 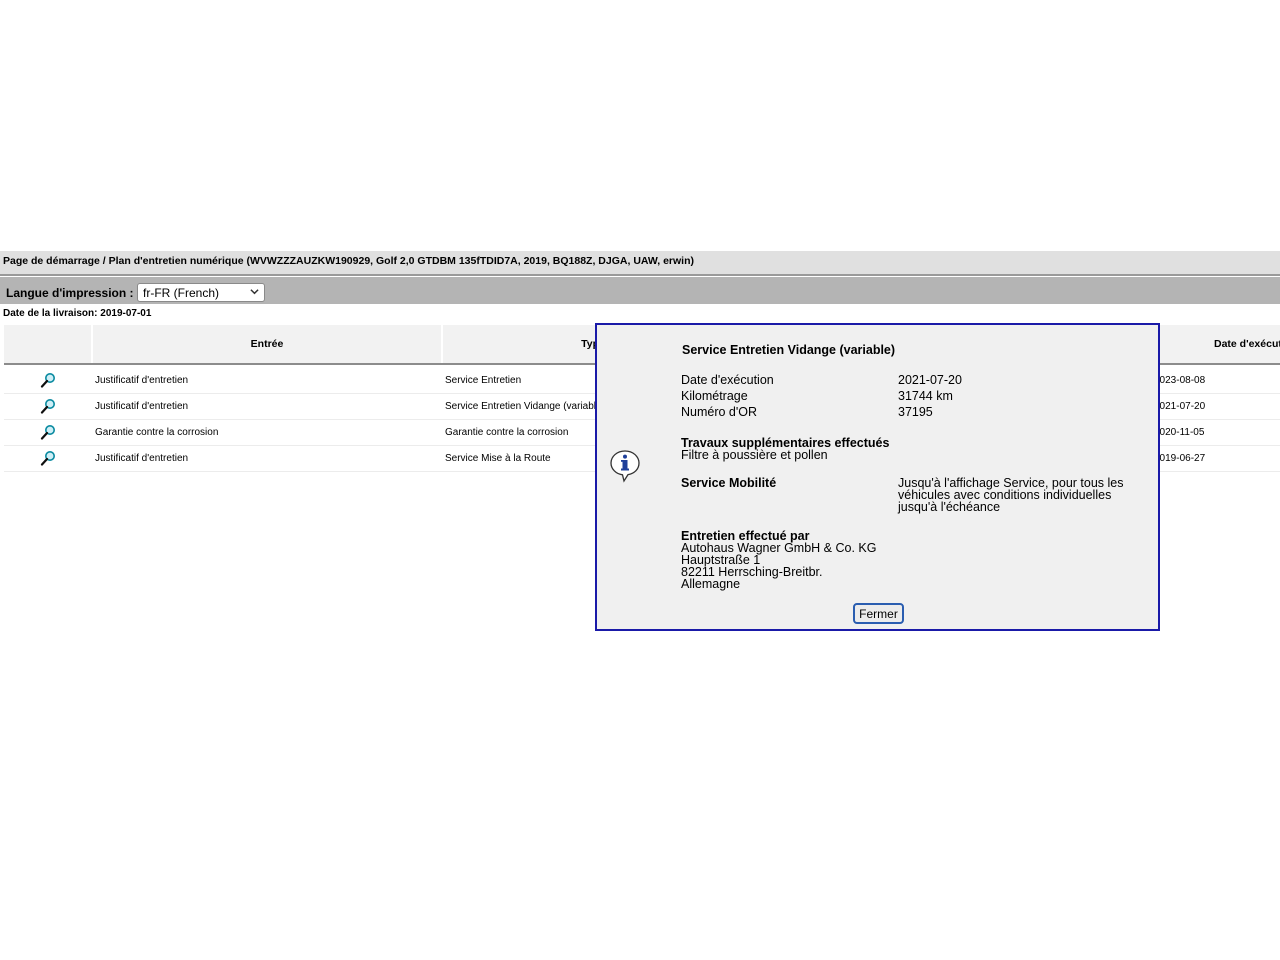 What do you see at coordinates (498, 458) in the screenshot?
I see `cell-type: Service Mise à la Route` at bounding box center [498, 458].